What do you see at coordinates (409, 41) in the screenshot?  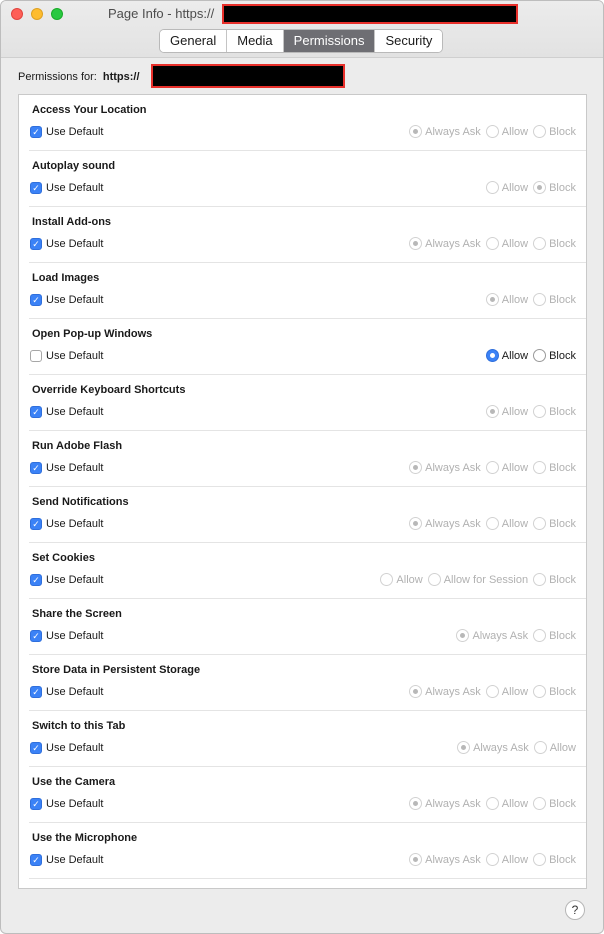 I see `tab-security: Security` at bounding box center [409, 41].